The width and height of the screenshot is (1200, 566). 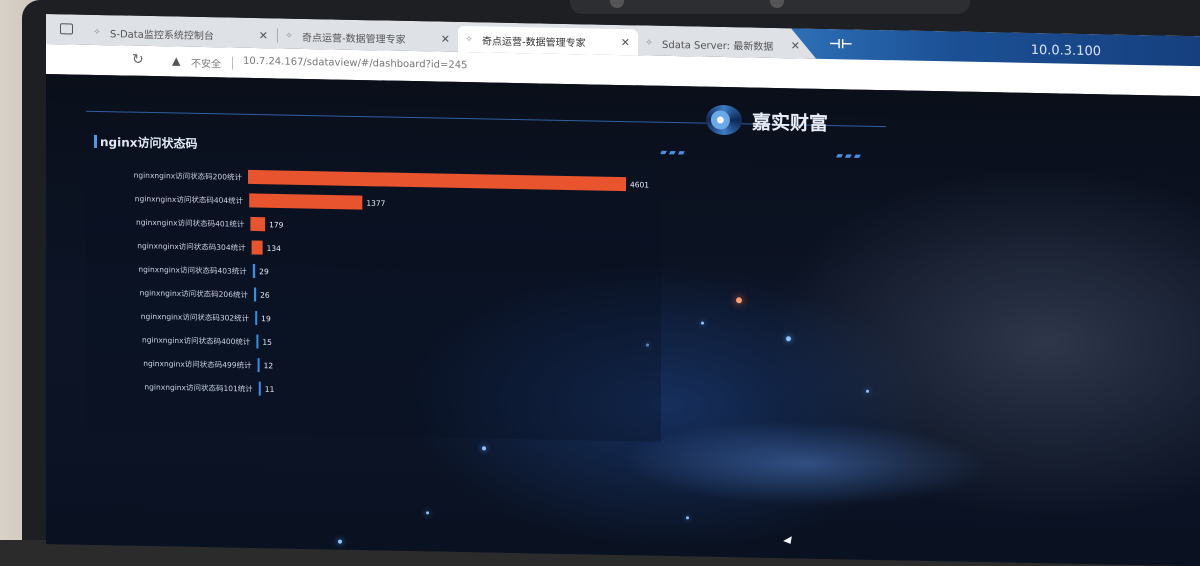 What do you see at coordinates (841, 44) in the screenshot?
I see `new-tab-icon: ⊣⊢` at bounding box center [841, 44].